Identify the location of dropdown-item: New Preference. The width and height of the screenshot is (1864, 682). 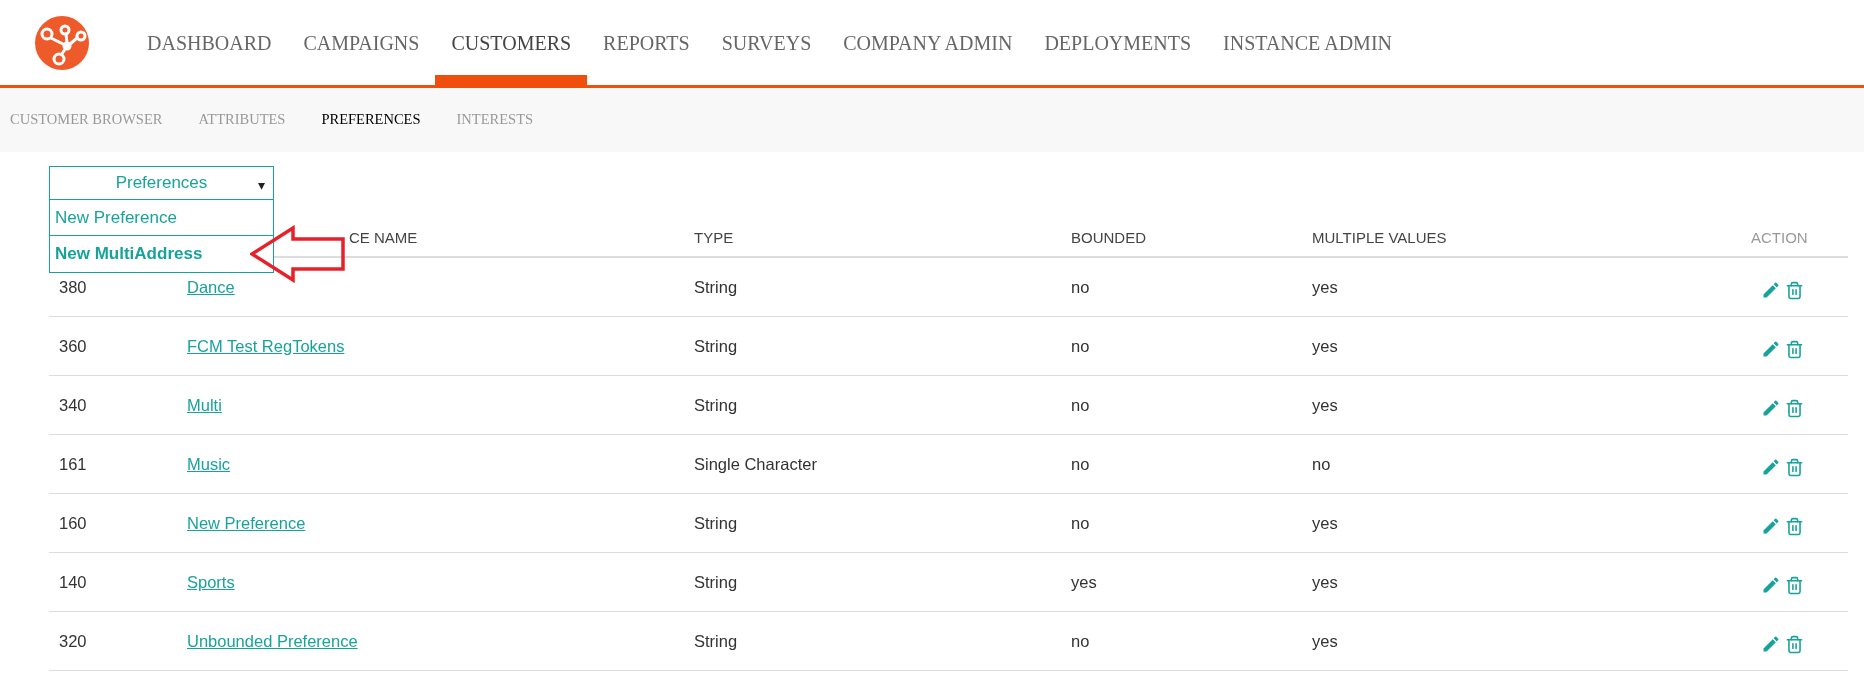
(161, 218).